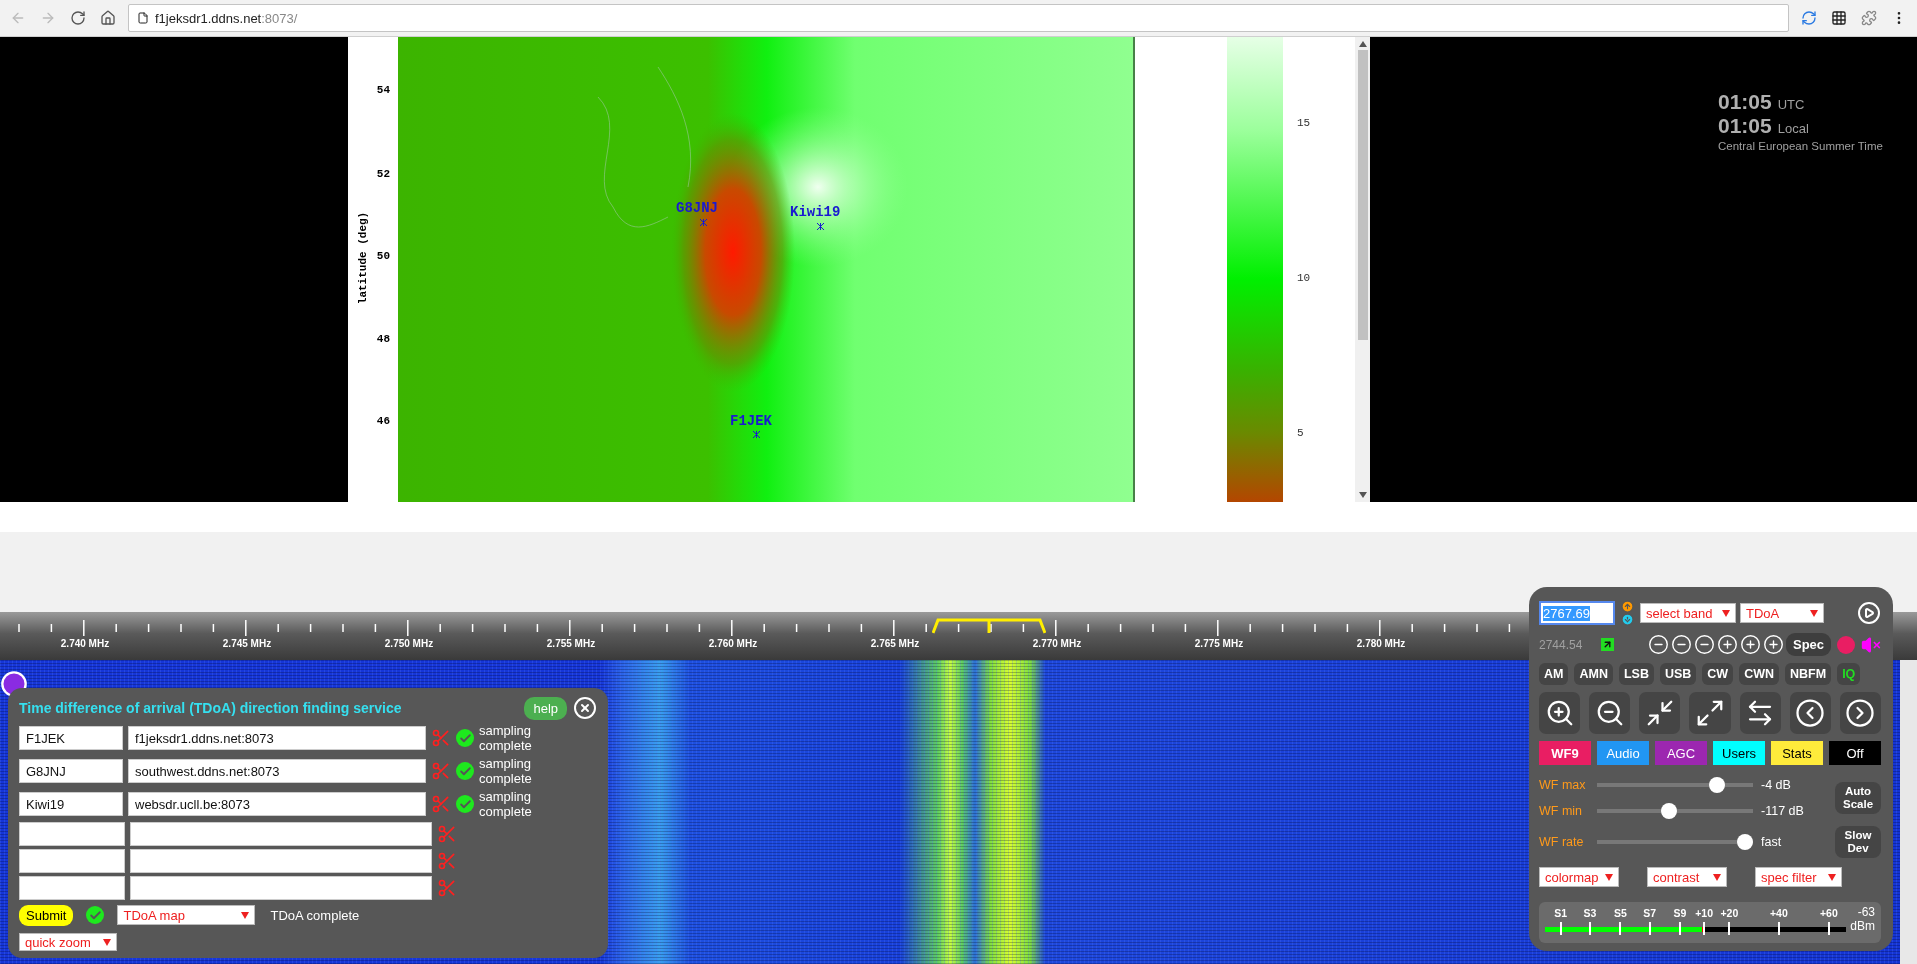 The width and height of the screenshot is (1917, 964). What do you see at coordinates (585, 708) in the screenshot?
I see `close-icon` at bounding box center [585, 708].